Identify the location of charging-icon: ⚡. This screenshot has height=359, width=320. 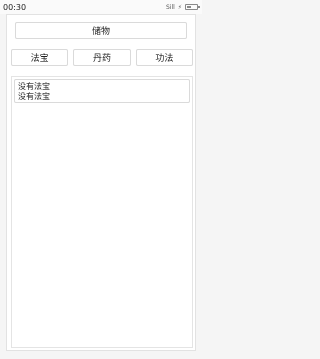
(179, 7).